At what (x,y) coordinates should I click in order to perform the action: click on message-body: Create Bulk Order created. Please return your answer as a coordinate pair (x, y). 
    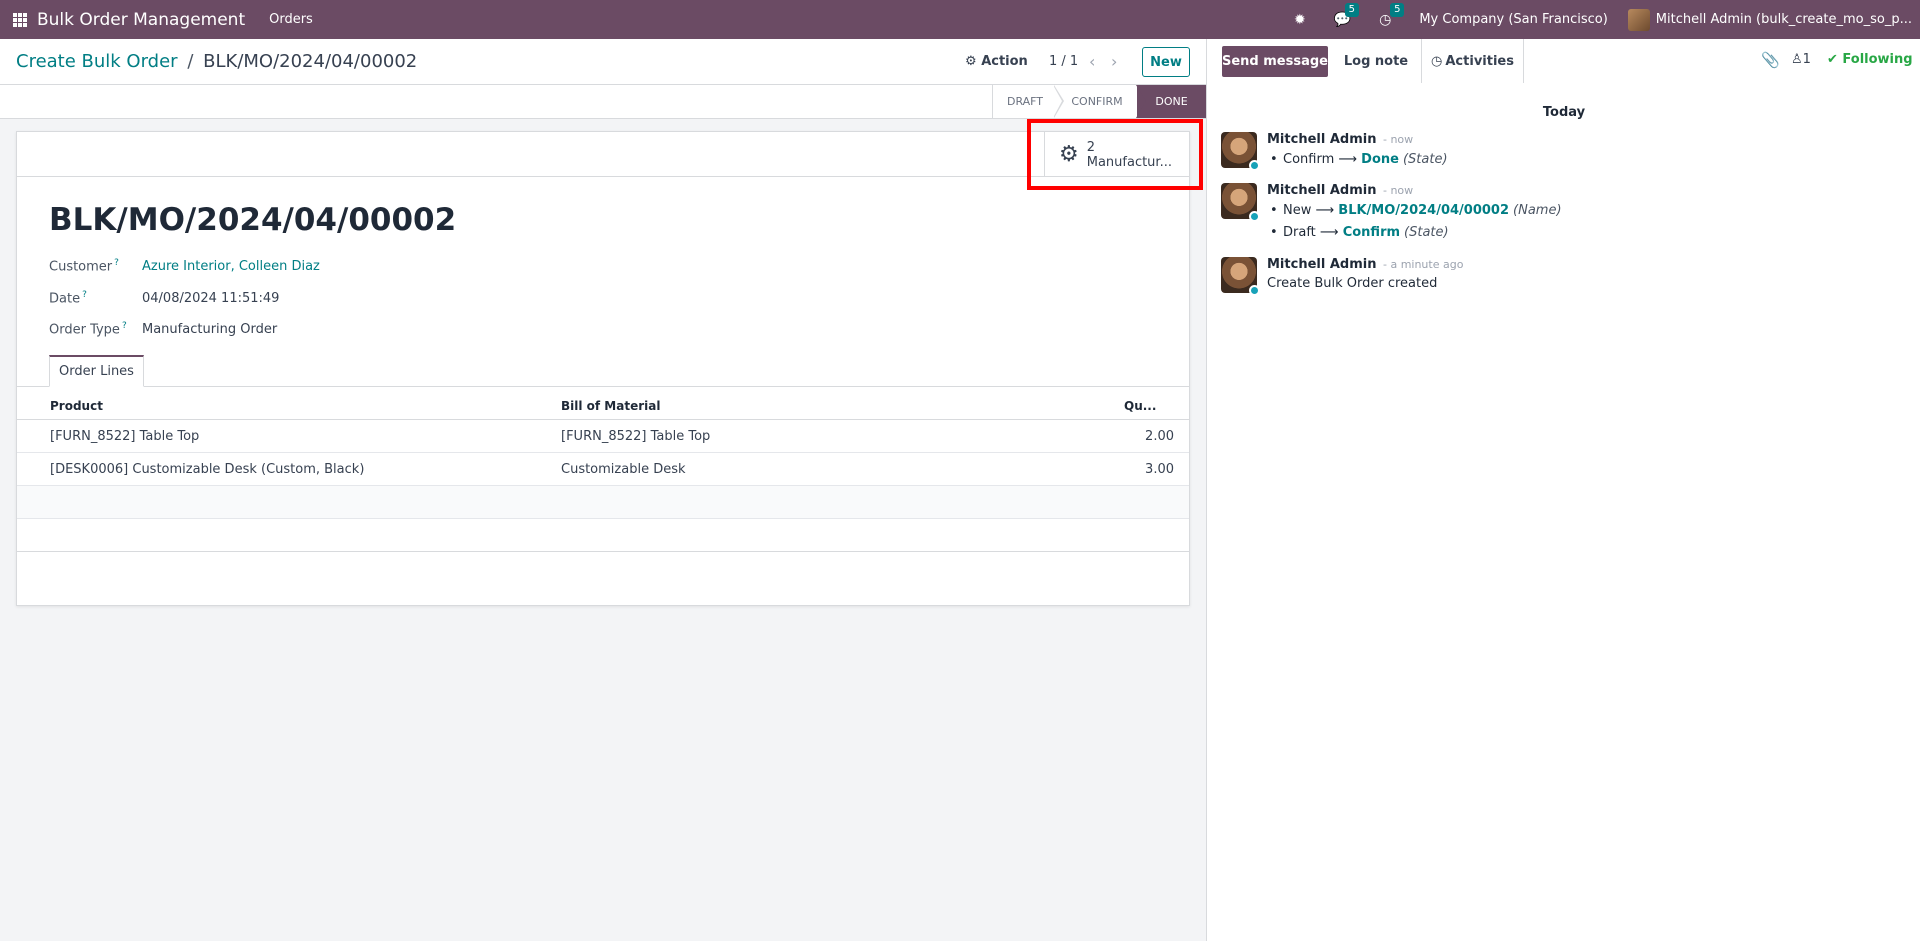
    Looking at the image, I should click on (1352, 283).